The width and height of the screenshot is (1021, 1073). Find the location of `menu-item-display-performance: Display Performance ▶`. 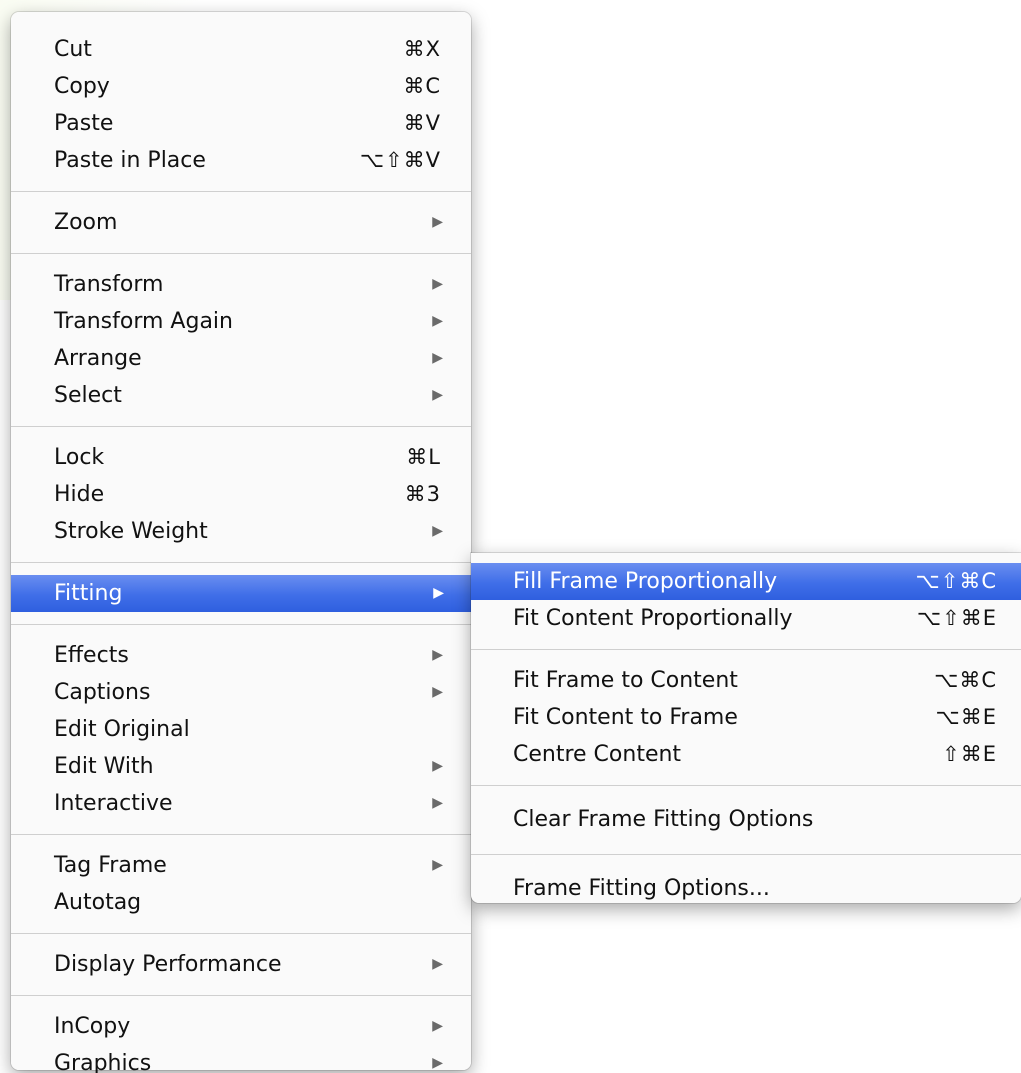

menu-item-display-performance: Display Performance ▶ is located at coordinates (241, 964).